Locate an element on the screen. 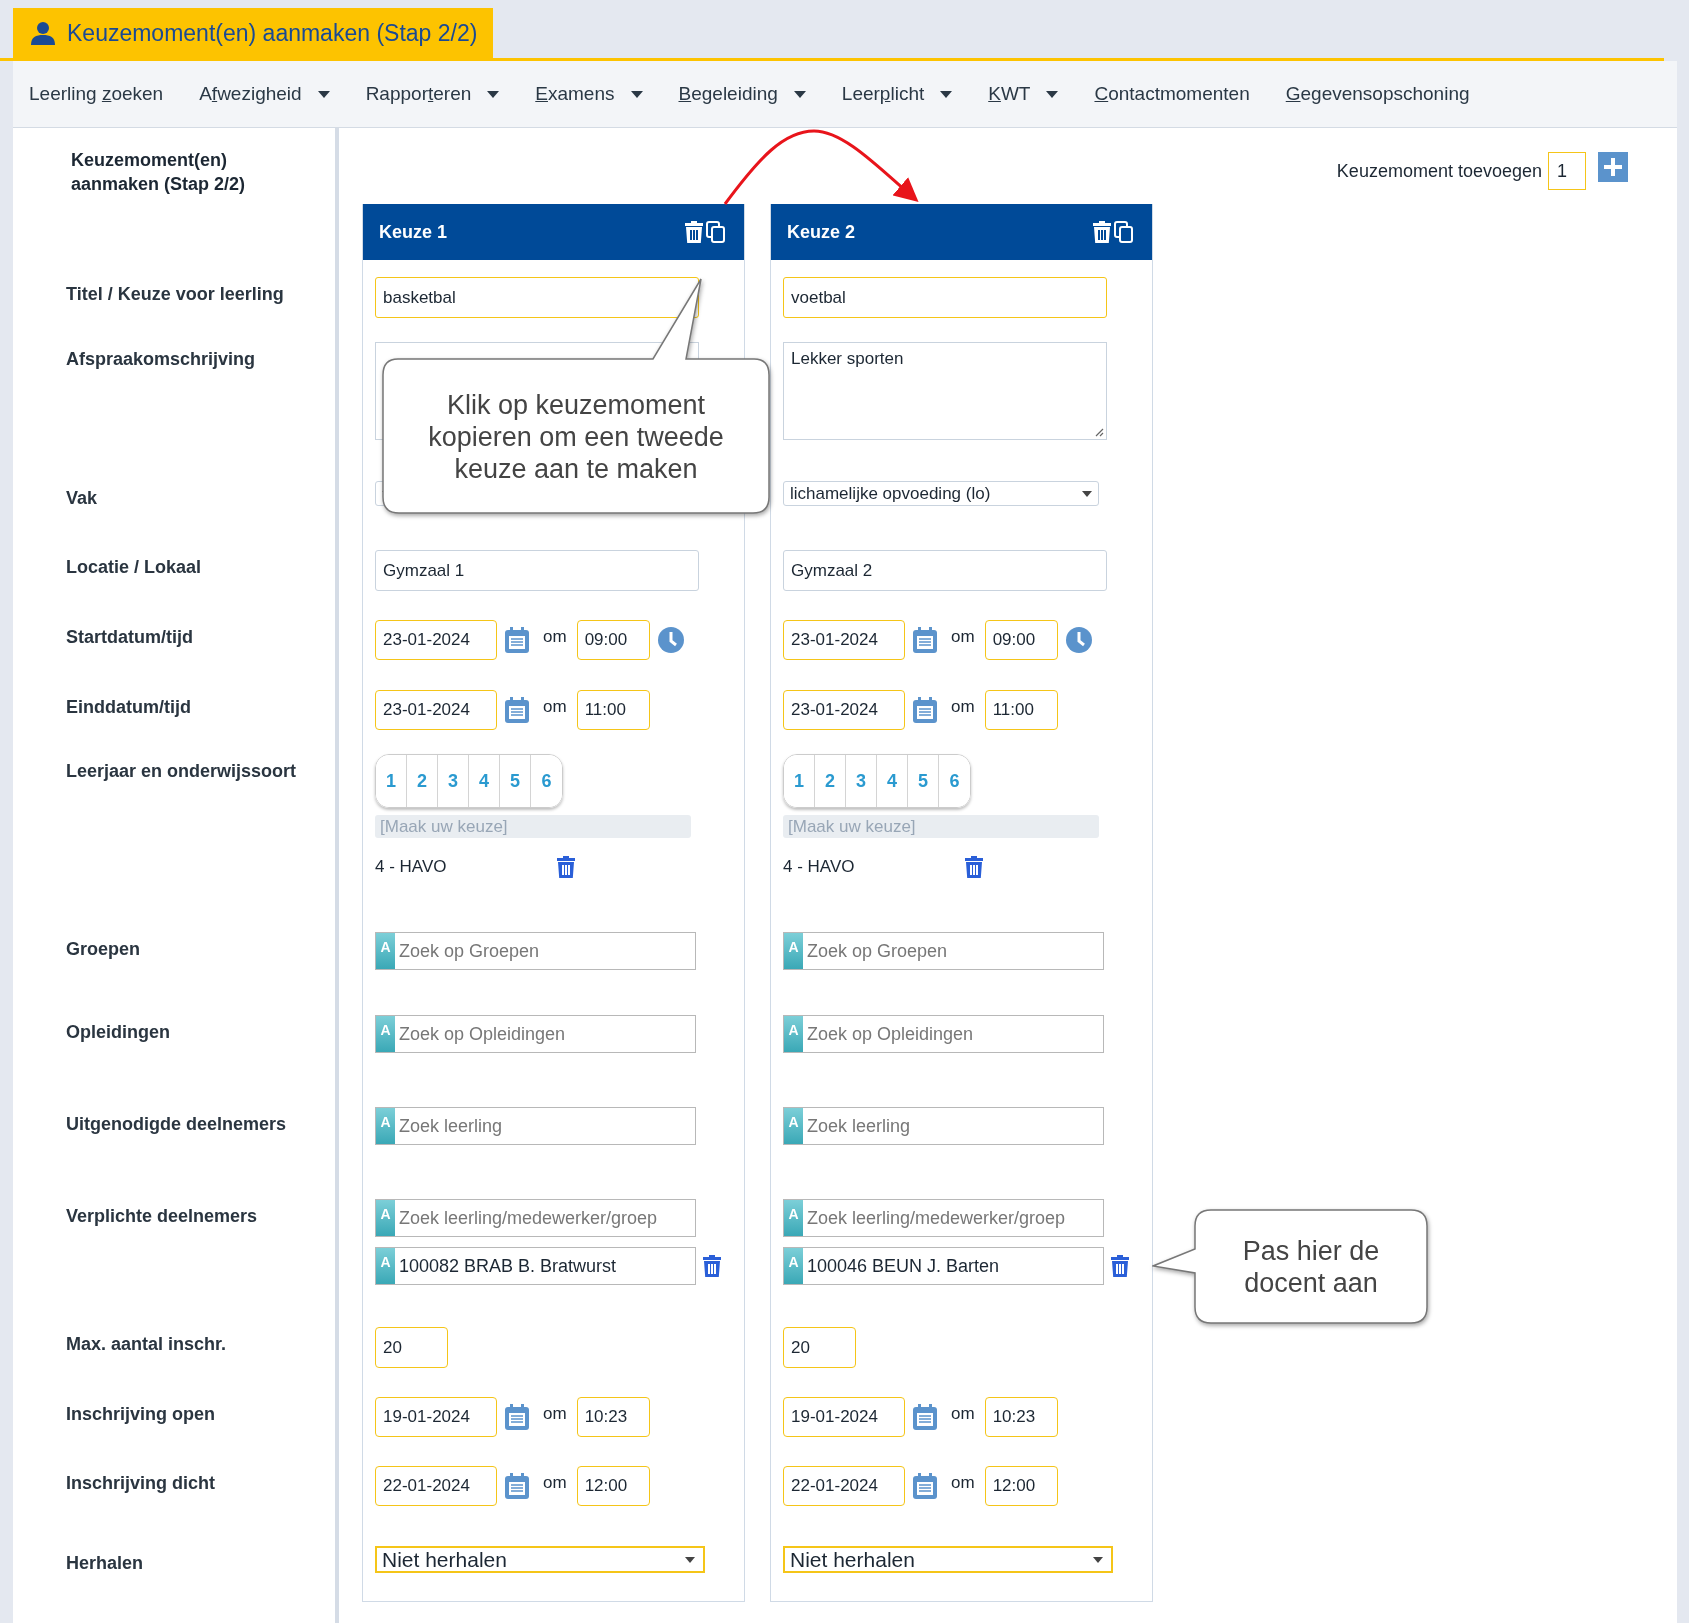  text-field: Gymzaal 1 is located at coordinates (537, 570).